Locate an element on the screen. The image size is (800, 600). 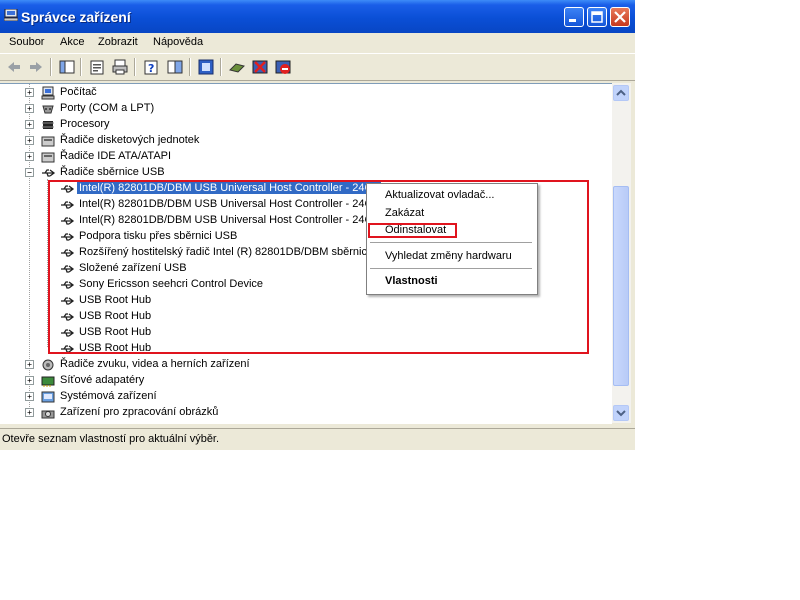
scroll-down-button is located at coordinates (621, 413).